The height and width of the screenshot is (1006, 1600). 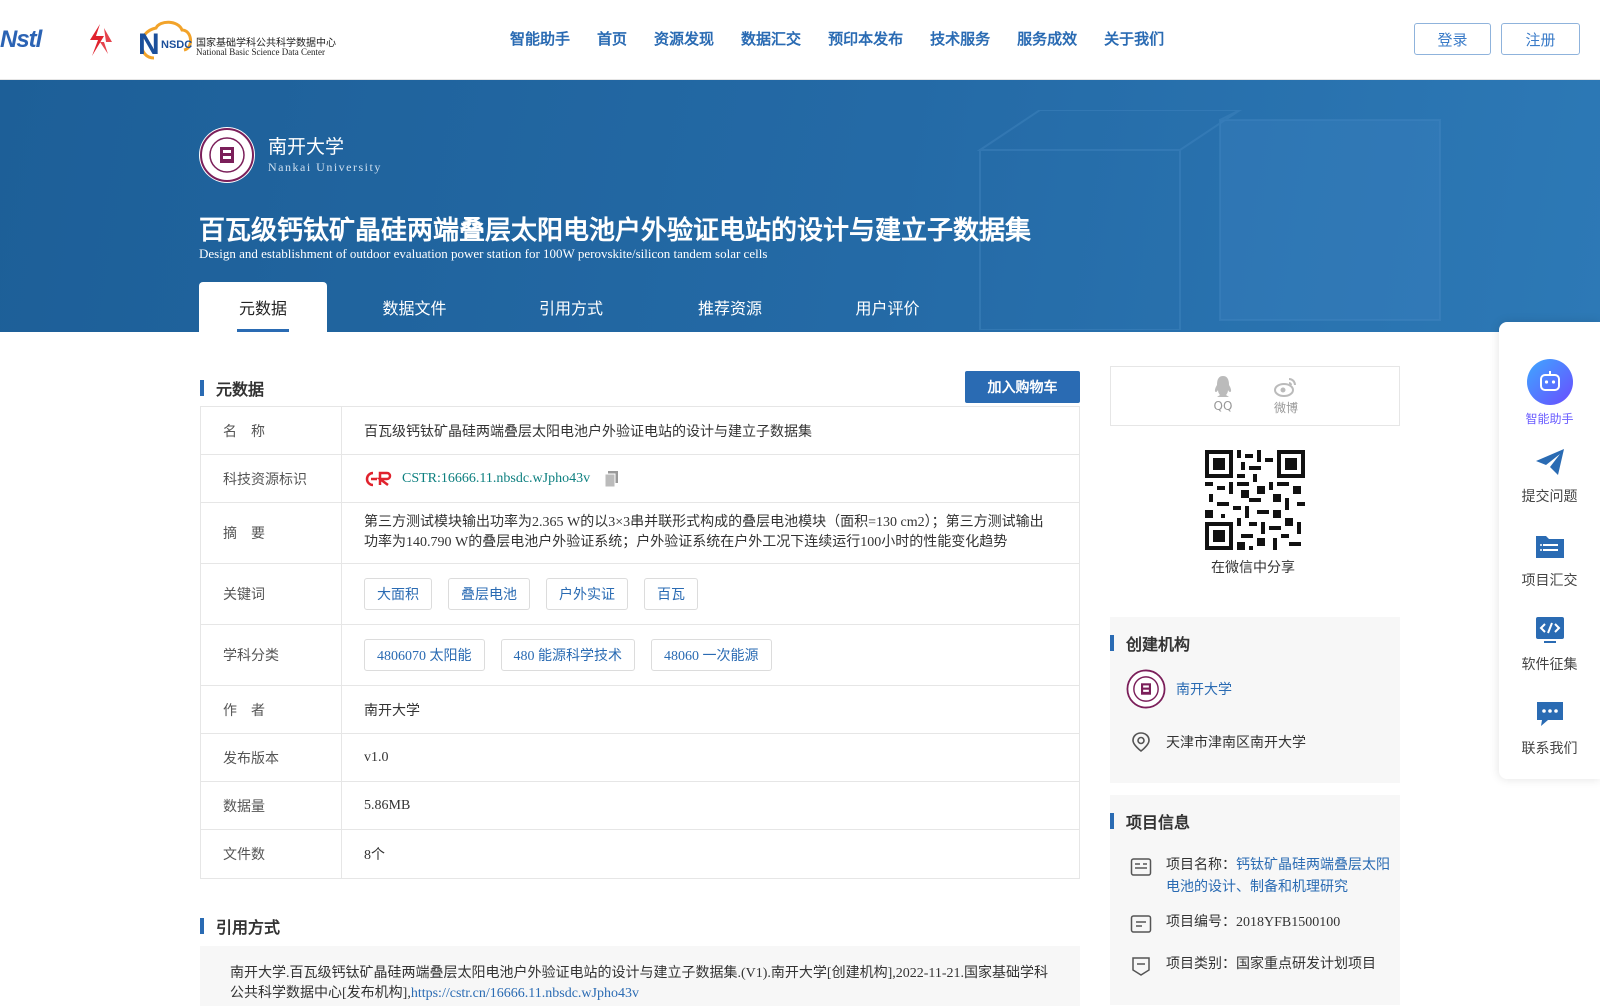 What do you see at coordinates (1141, 867) in the screenshot?
I see `project-name-icon` at bounding box center [1141, 867].